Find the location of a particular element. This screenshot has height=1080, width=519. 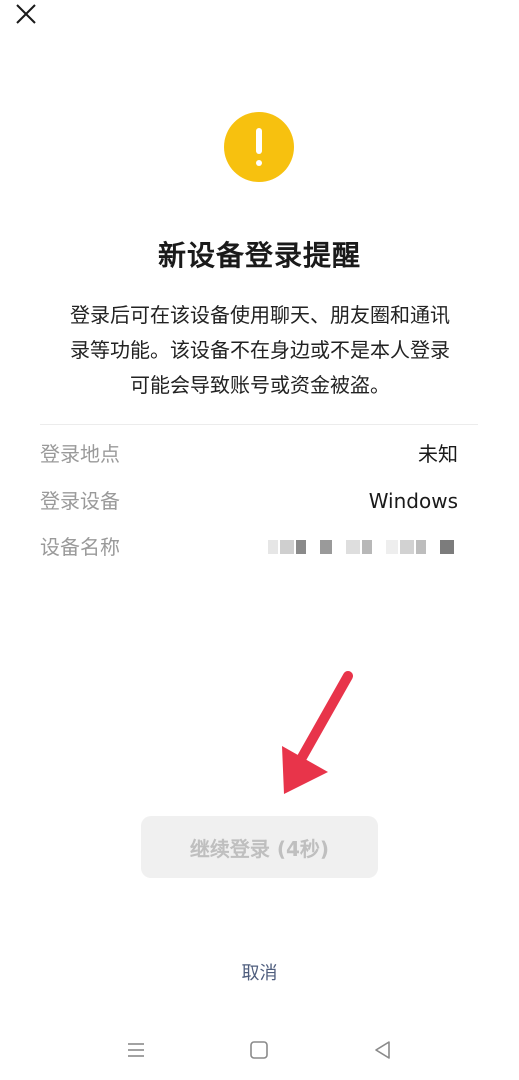

detail-label: 设备名称 is located at coordinates (80, 547).